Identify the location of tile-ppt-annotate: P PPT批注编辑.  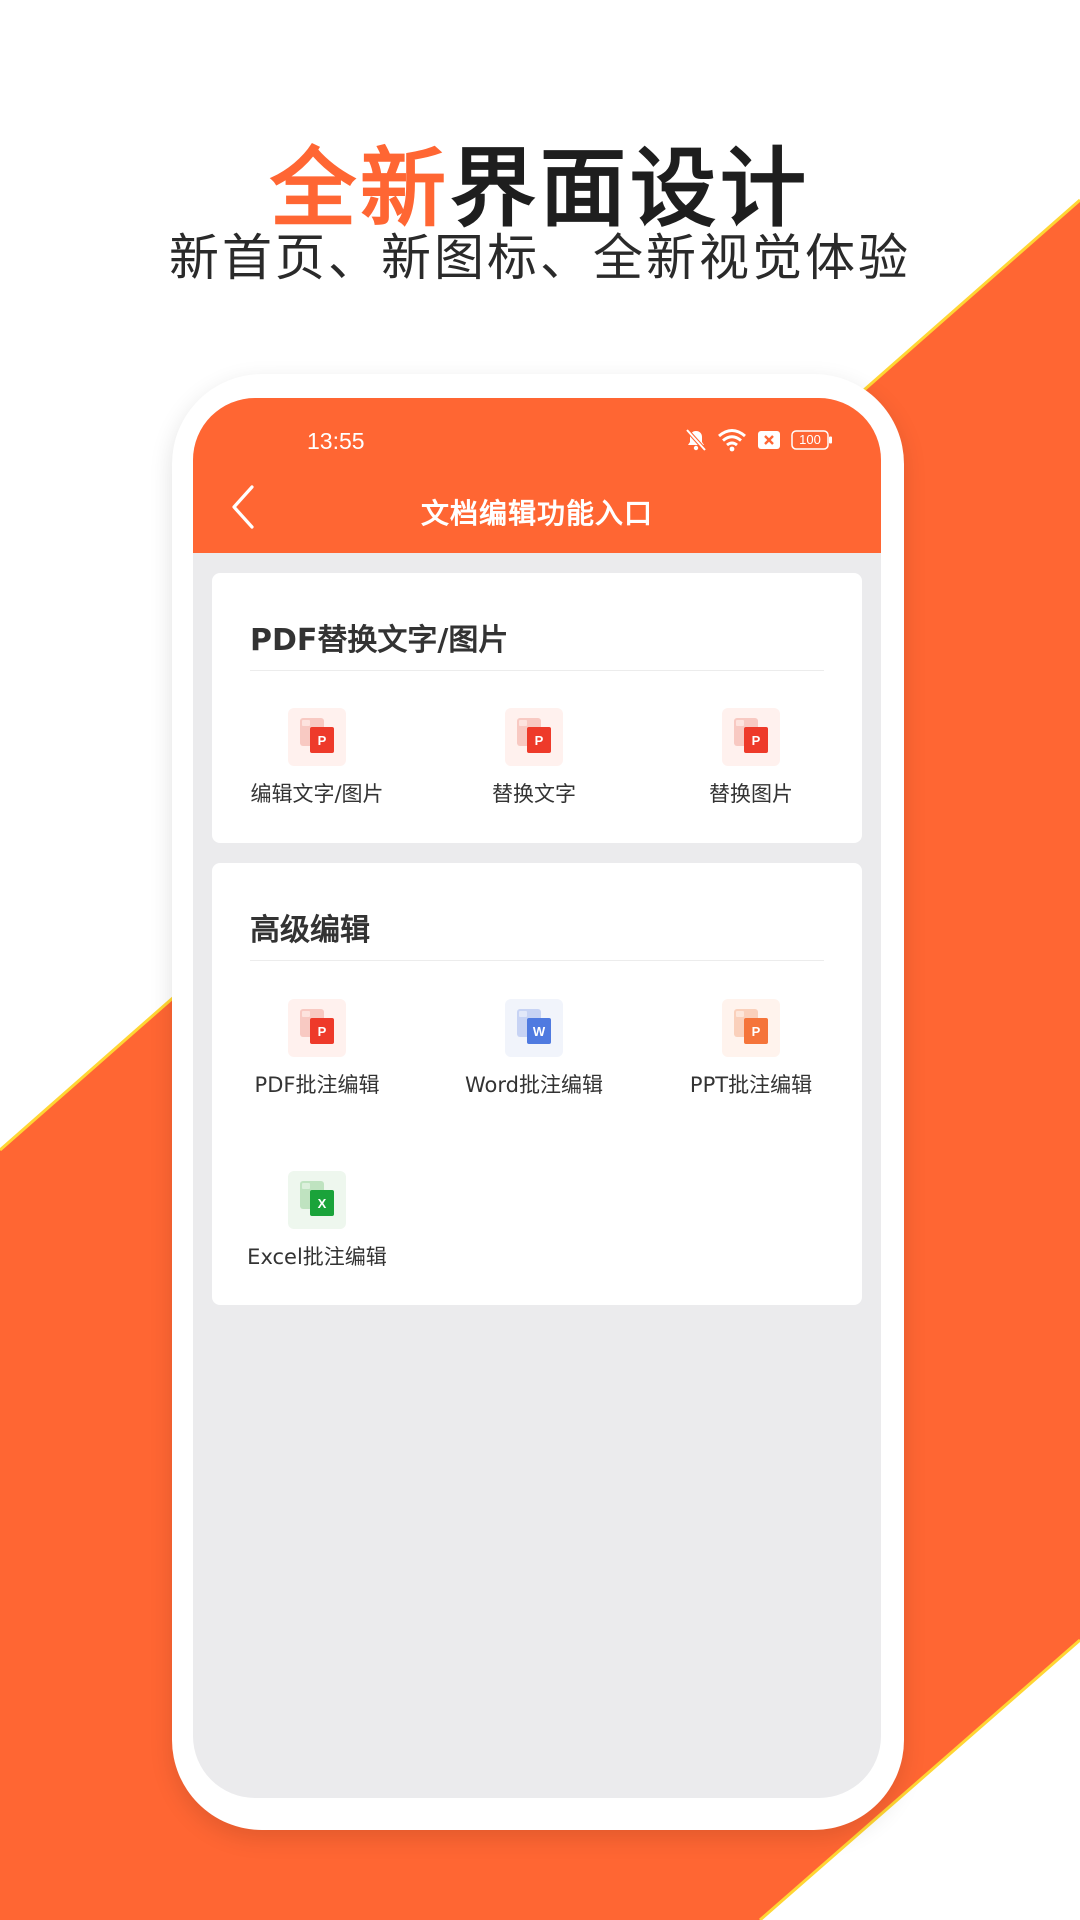
(751, 1054).